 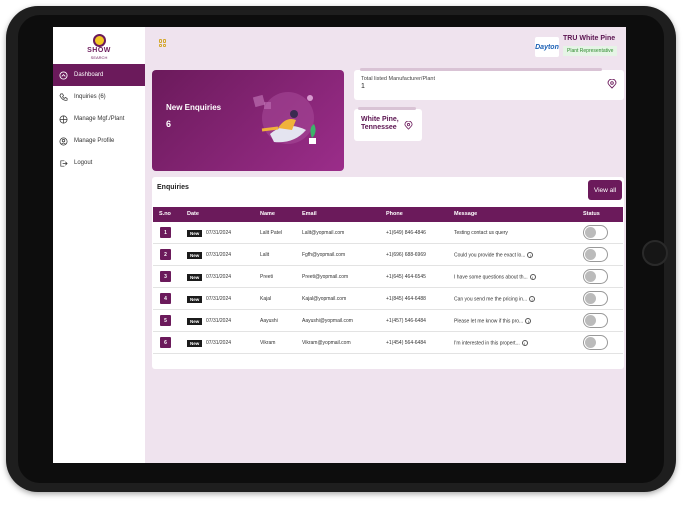 What do you see at coordinates (267, 214) in the screenshot?
I see `column-header-name: Name` at bounding box center [267, 214].